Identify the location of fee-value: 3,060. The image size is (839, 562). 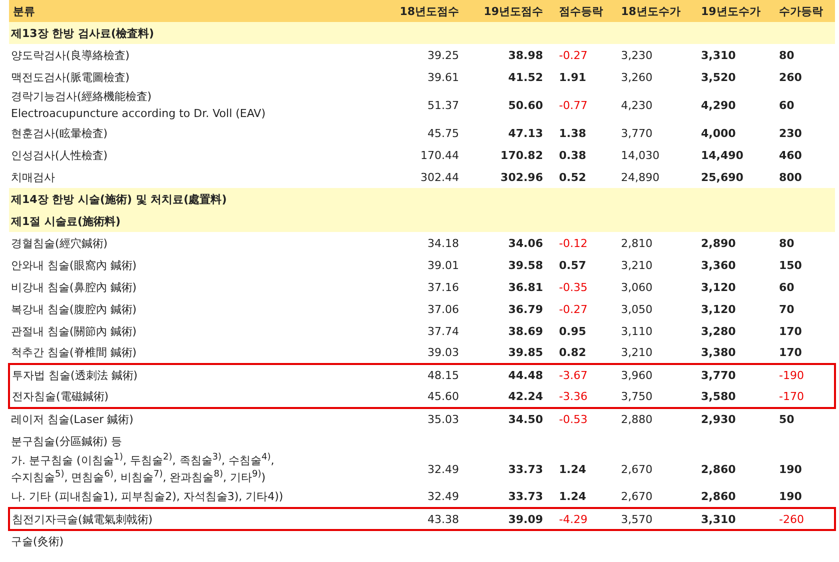
(636, 287).